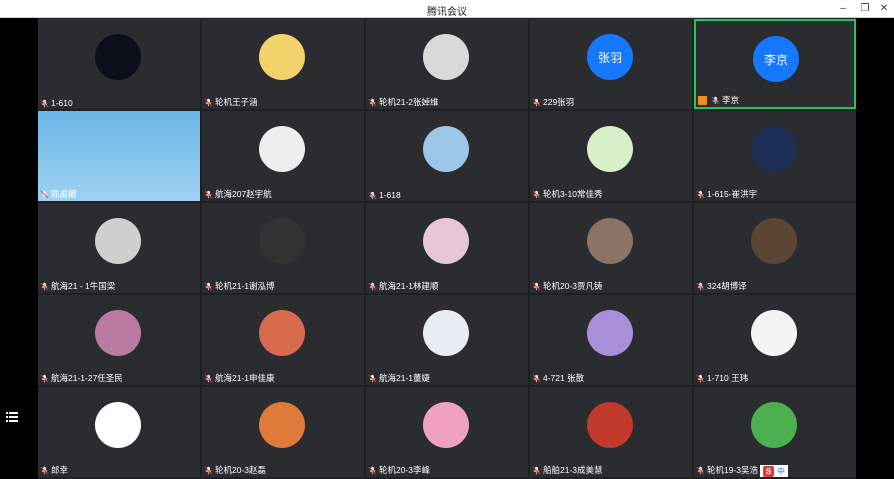 The width and height of the screenshot is (894, 479). Describe the element at coordinates (119, 248) in the screenshot. I see `participant-tile: 航海21 - 1牛国梁` at that location.